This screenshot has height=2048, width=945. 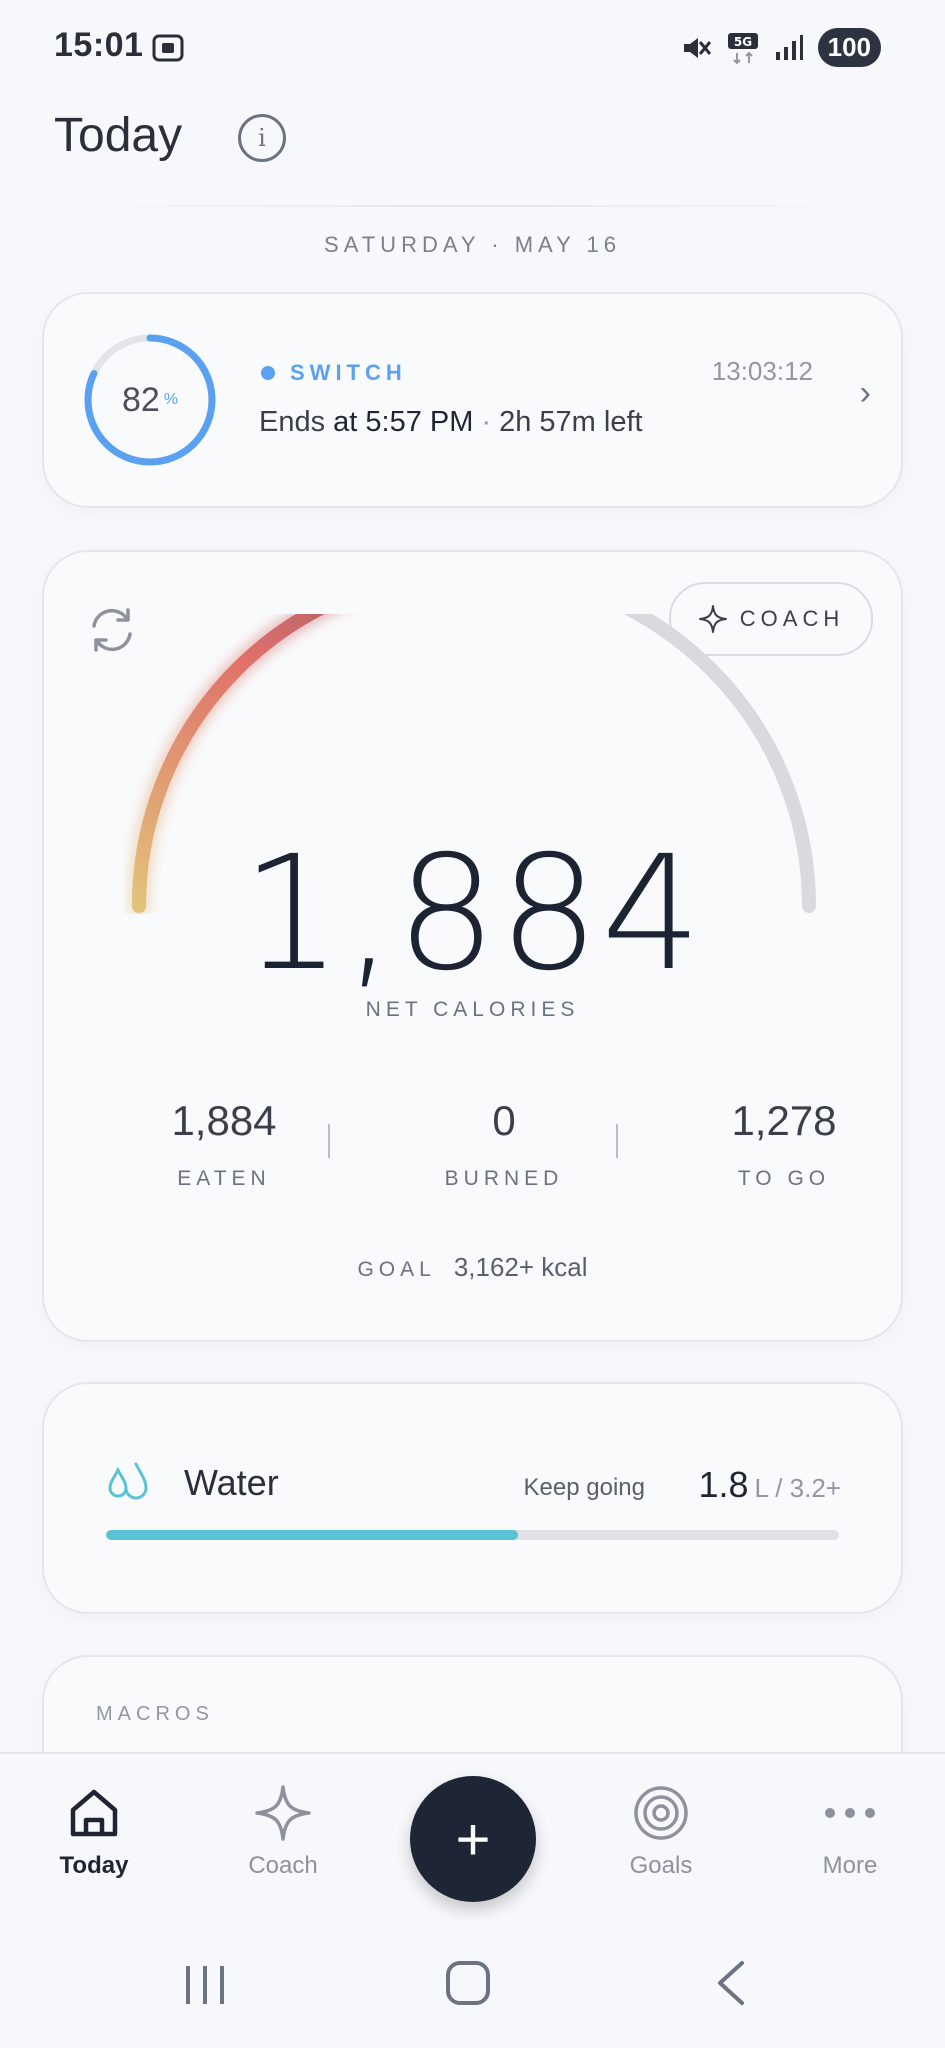 I want to click on nav-goals-label: Goals, so click(x=661, y=1865).